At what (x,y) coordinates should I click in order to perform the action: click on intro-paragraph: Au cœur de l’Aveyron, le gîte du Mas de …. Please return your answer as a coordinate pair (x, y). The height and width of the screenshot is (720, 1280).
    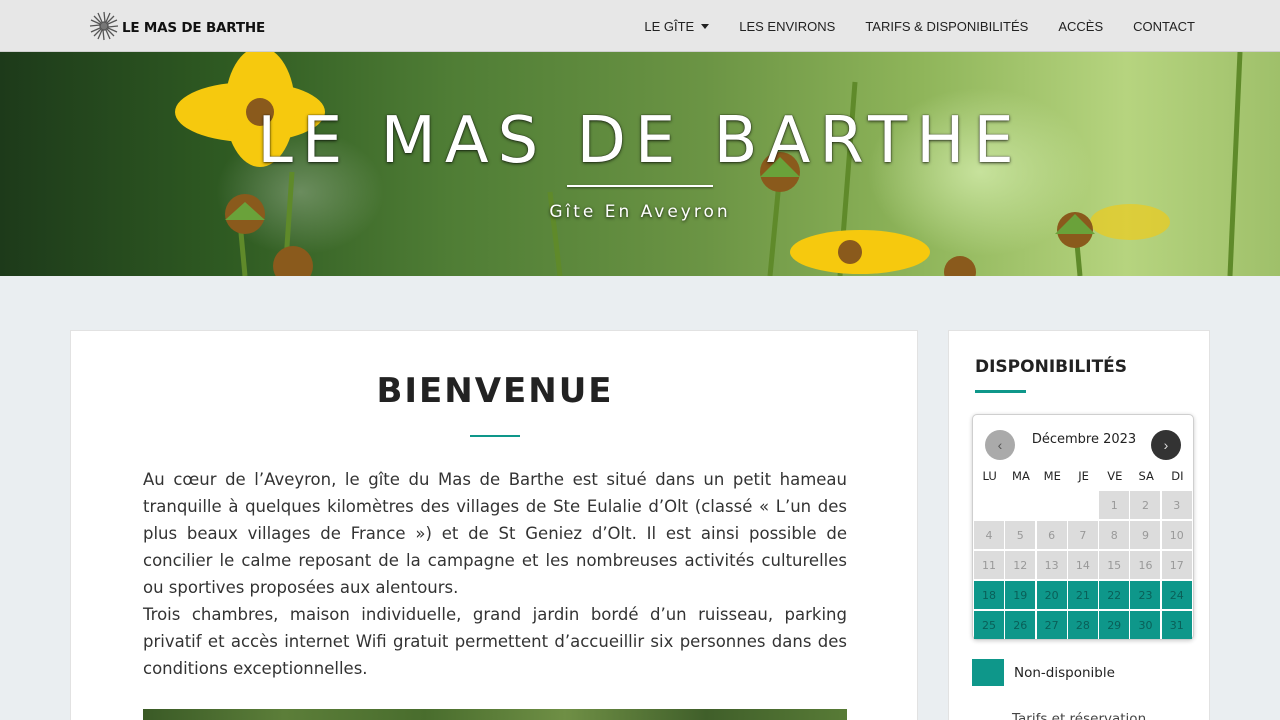
    Looking at the image, I should click on (495, 533).